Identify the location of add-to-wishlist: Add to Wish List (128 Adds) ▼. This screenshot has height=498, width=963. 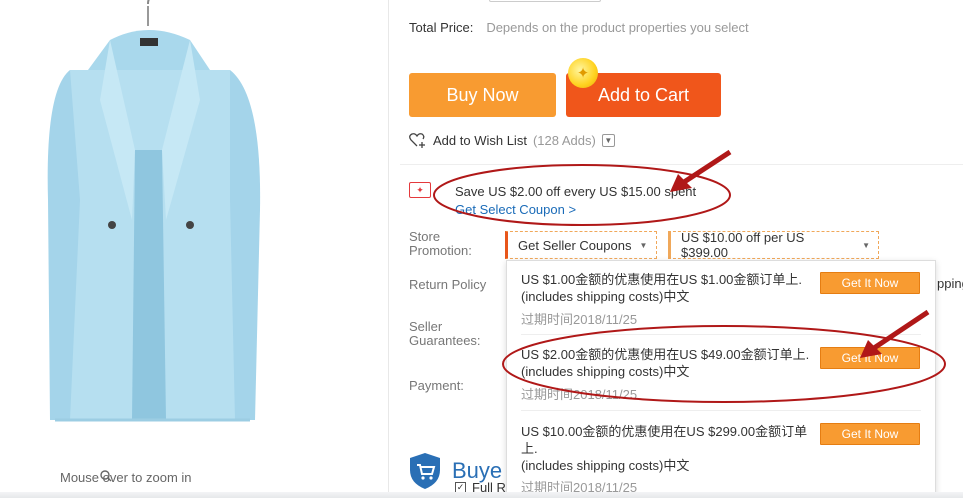
(512, 140).